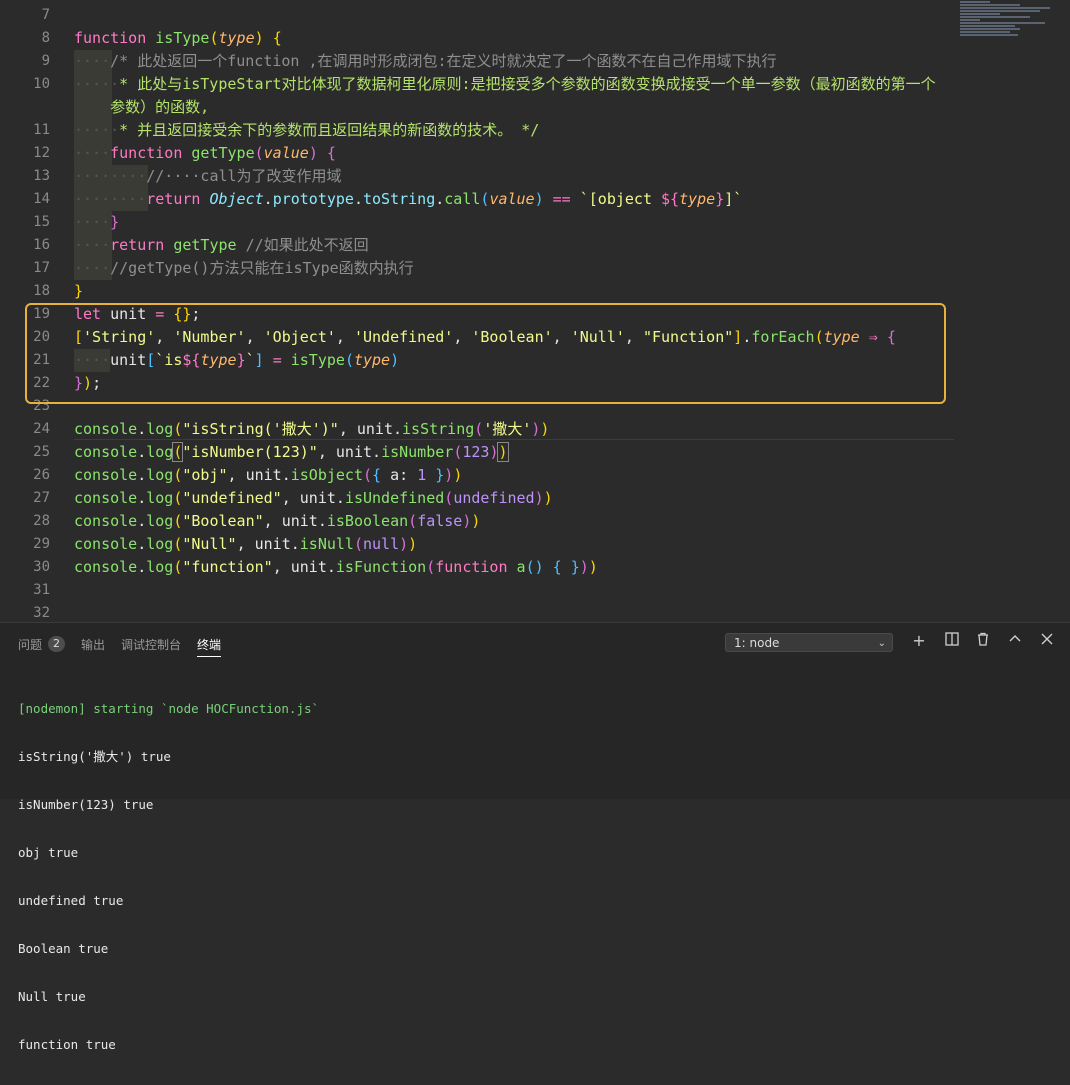  What do you see at coordinates (514, 439) in the screenshot?
I see `current-line-indicator` at bounding box center [514, 439].